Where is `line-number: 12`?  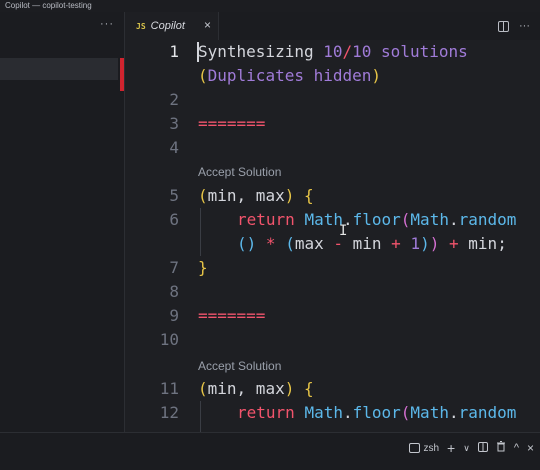
line-number: 12 is located at coordinates (169, 412).